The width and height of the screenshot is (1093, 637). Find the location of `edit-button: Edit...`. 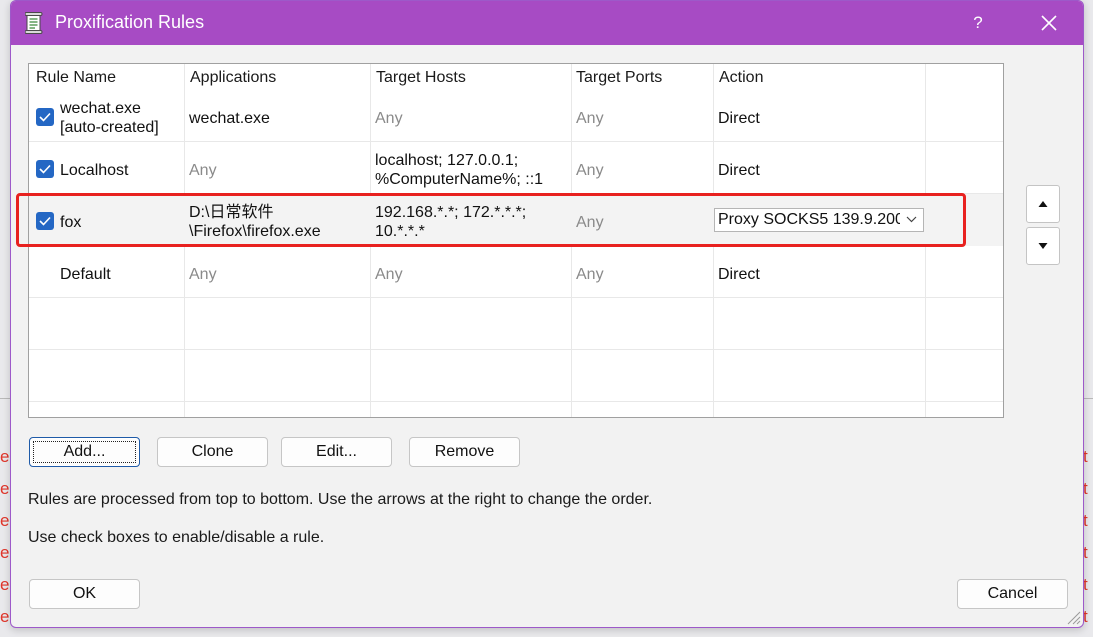

edit-button: Edit... is located at coordinates (336, 452).